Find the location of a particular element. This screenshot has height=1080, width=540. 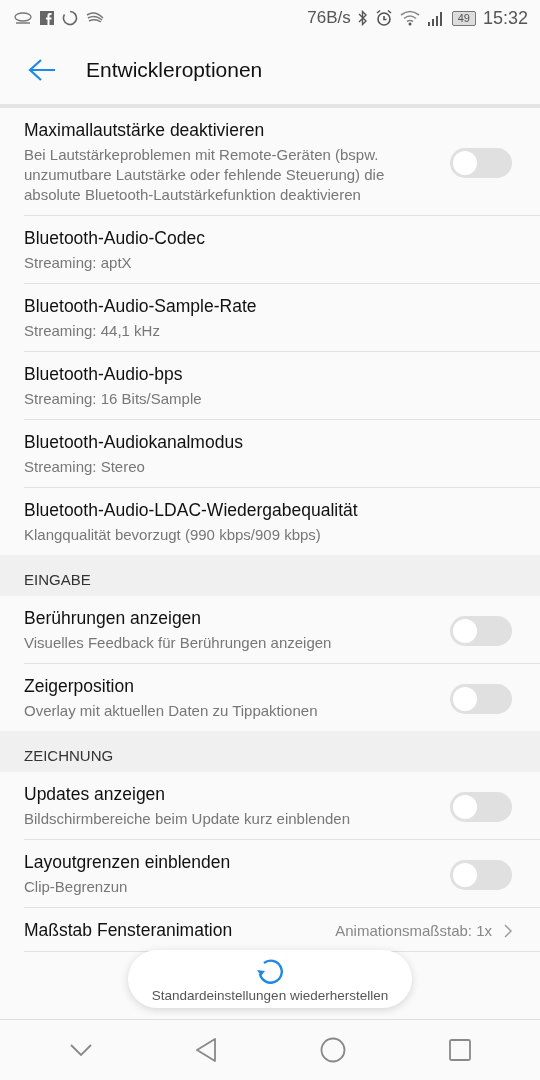

section-header: EINGABE is located at coordinates (270, 575).